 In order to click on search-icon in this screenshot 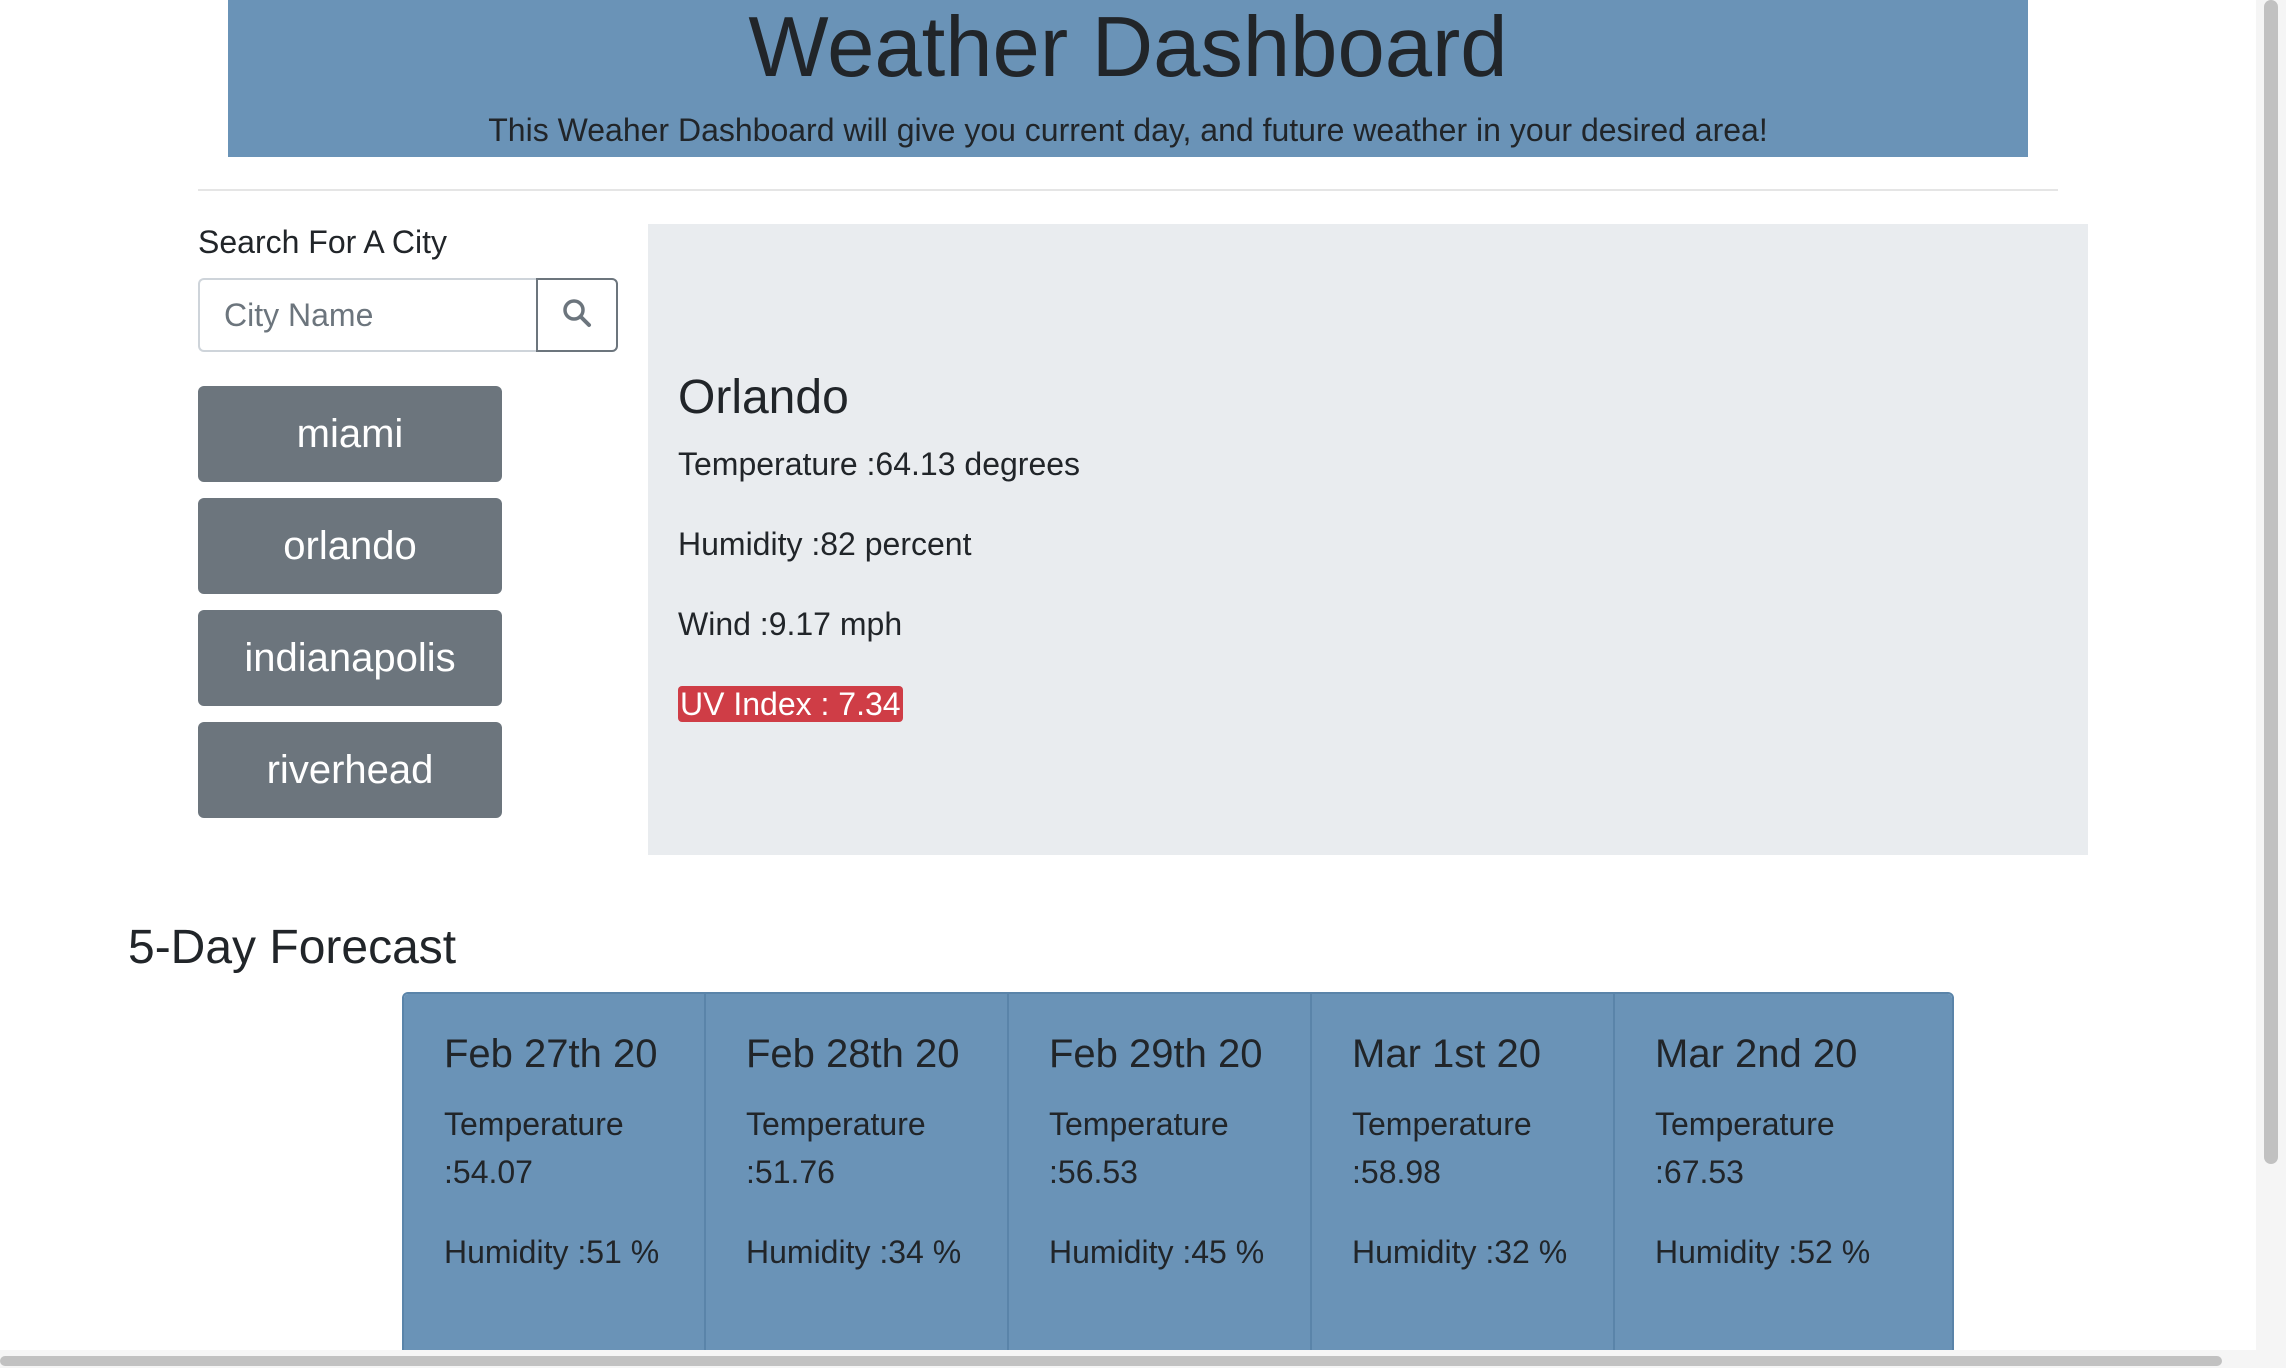, I will do `click(577, 315)`.